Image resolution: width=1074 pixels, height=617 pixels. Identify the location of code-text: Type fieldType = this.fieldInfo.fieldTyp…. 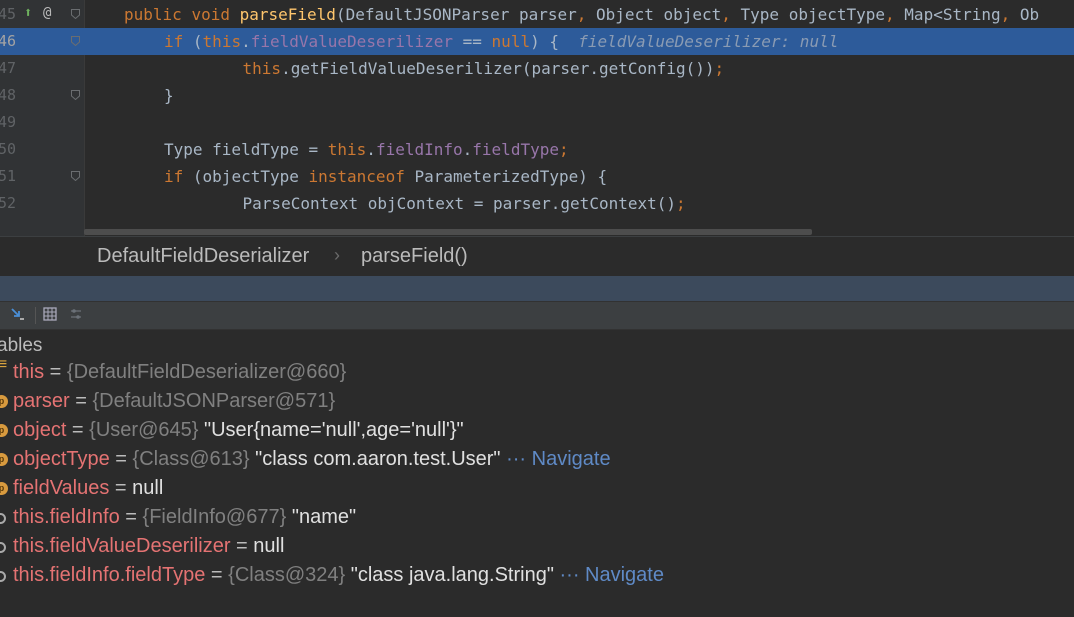
(366, 149).